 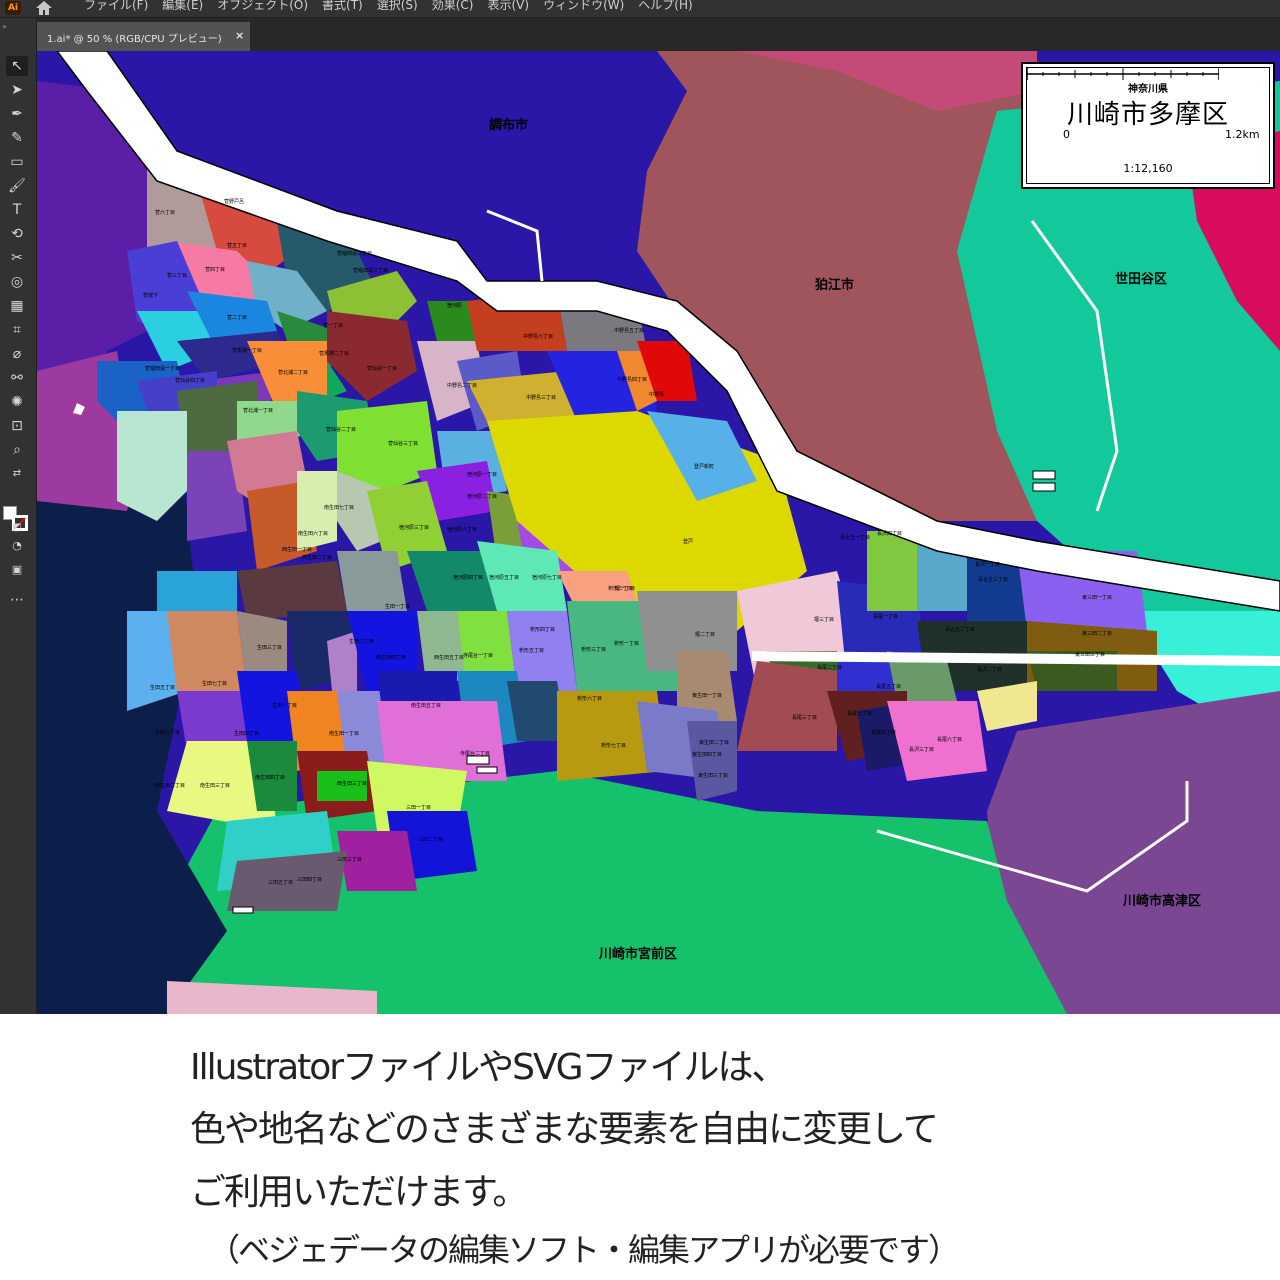 I want to click on town-label: 菅仙谷四丁目, so click(x=190, y=380).